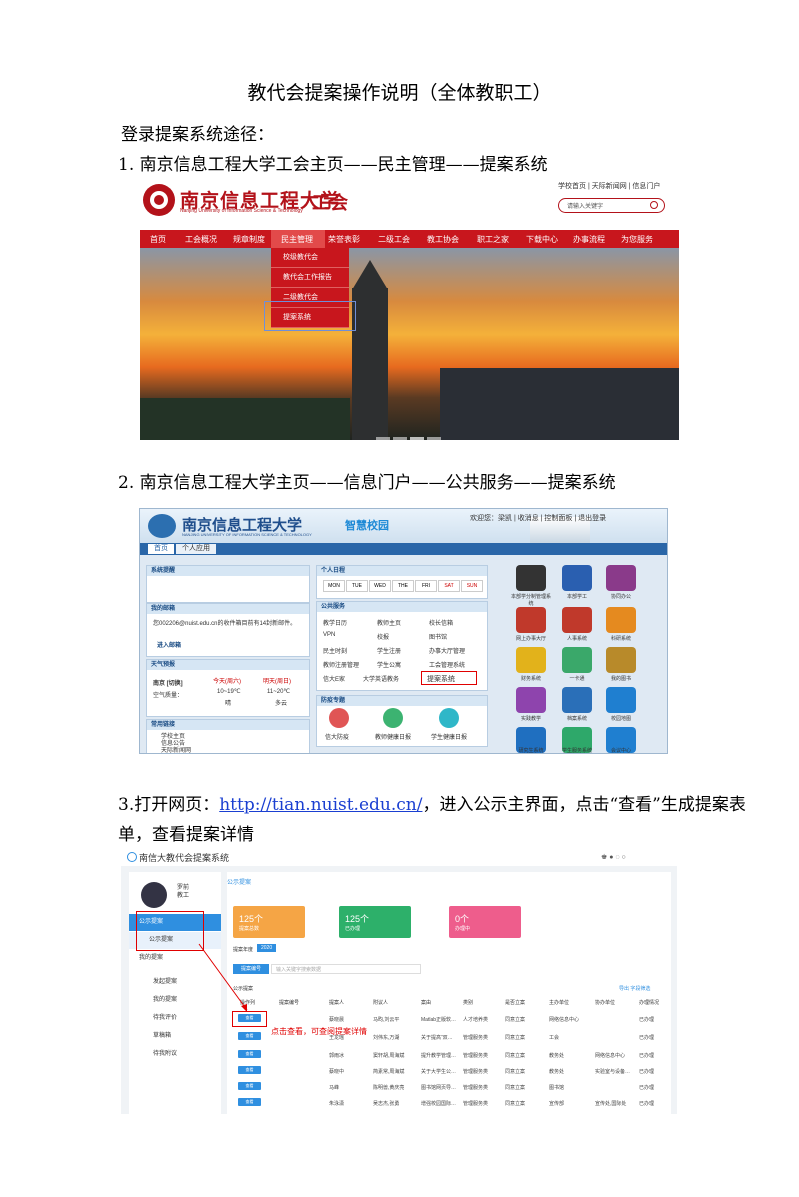 Image resolution: width=799 pixels, height=1197 pixels. Describe the element at coordinates (158, 239) in the screenshot. I see `nav-item: 首页` at that location.